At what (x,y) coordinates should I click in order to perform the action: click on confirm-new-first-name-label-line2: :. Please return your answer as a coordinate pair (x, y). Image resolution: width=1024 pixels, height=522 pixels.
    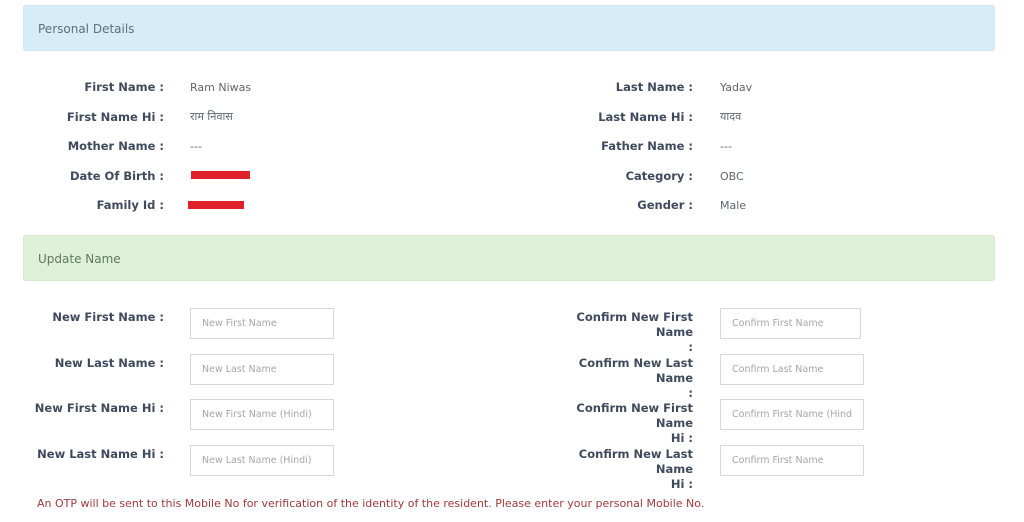
    Looking at the image, I should click on (690, 347).